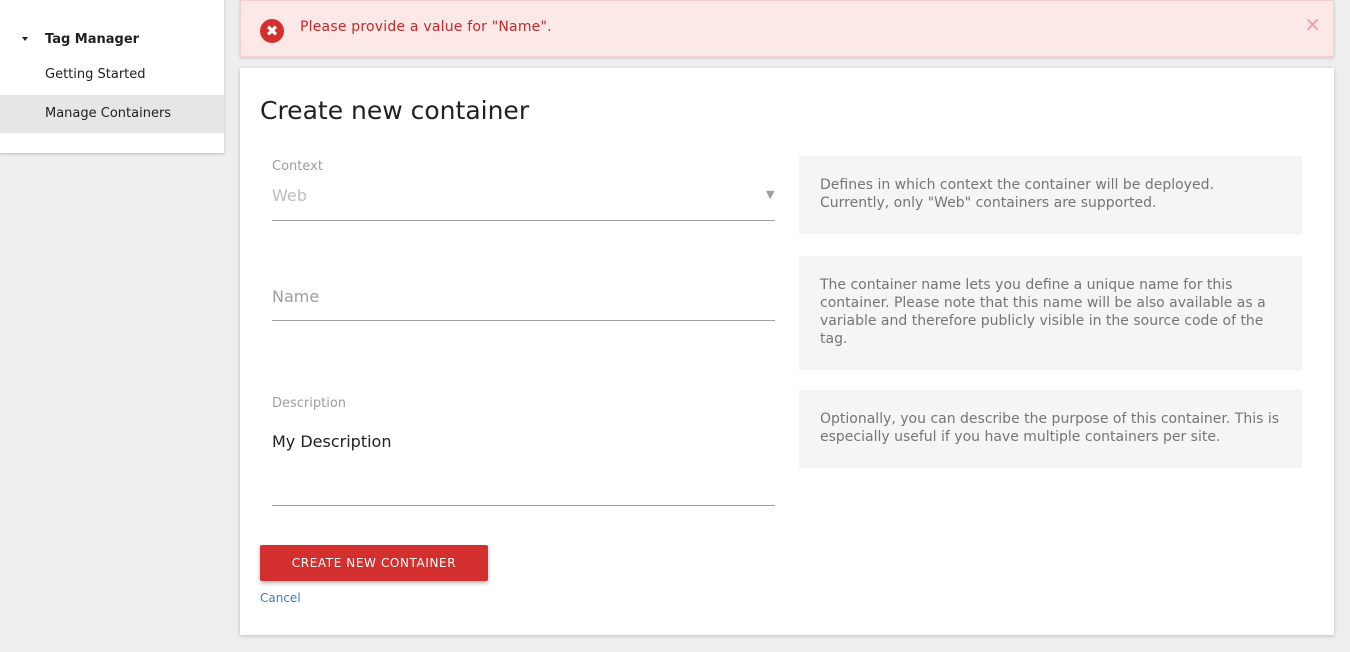  I want to click on caret-down-icon, so click(25, 39).